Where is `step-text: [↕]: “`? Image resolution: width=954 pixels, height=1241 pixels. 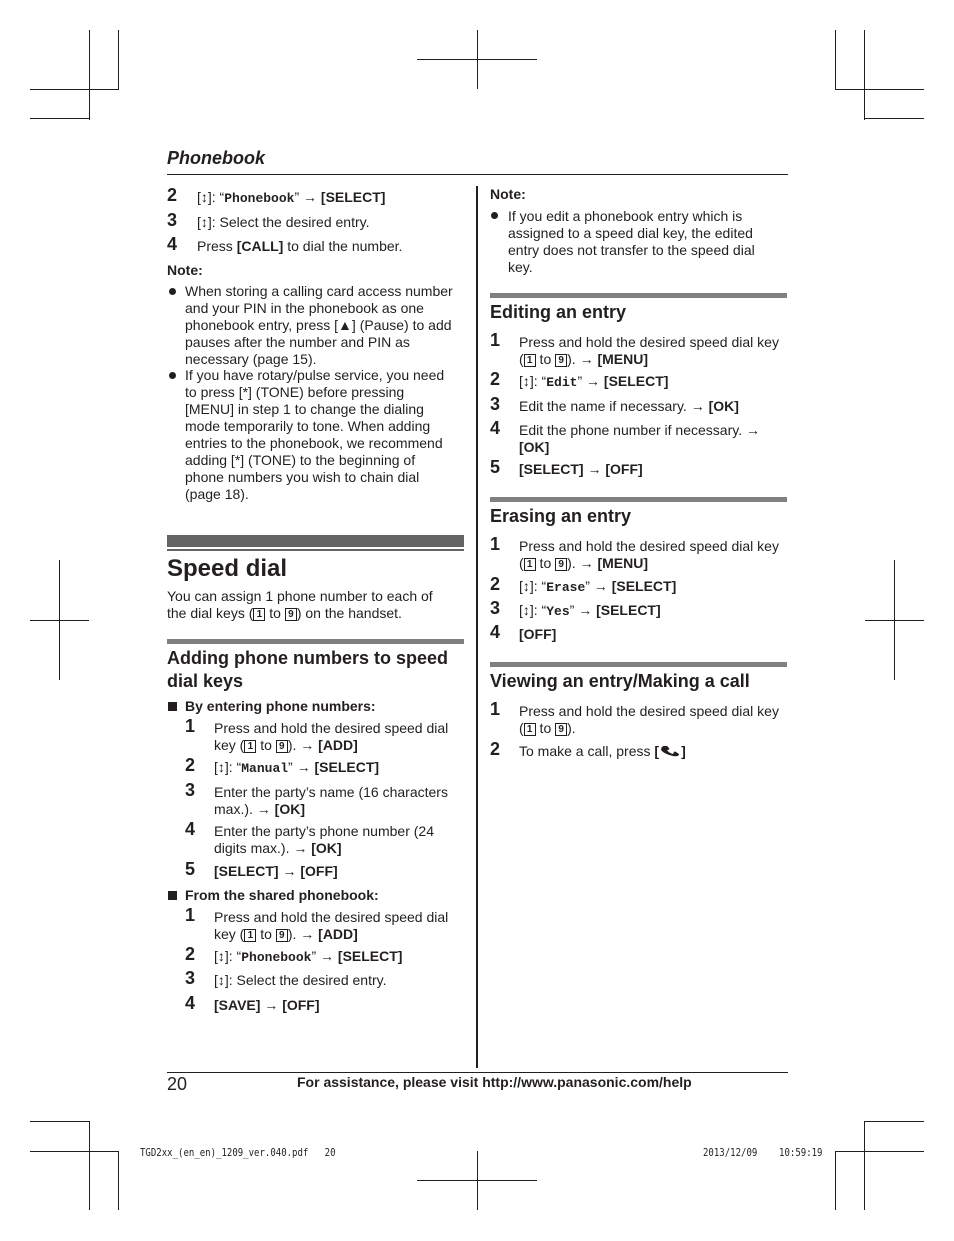
step-text: [↕]: “ is located at coordinates (211, 197).